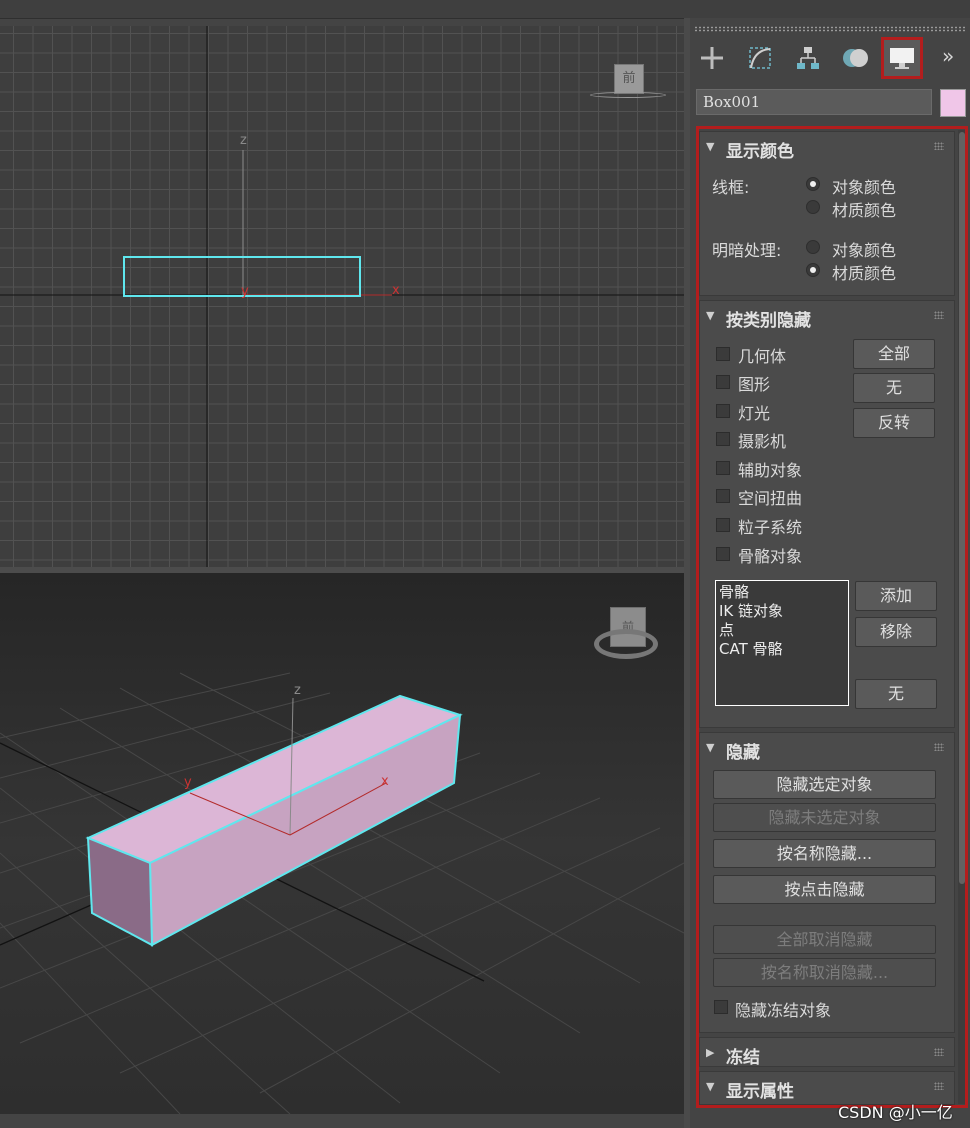 The width and height of the screenshot is (970, 1128). What do you see at coordinates (723, 496) in the screenshot?
I see `checkbox-space-warps` at bounding box center [723, 496].